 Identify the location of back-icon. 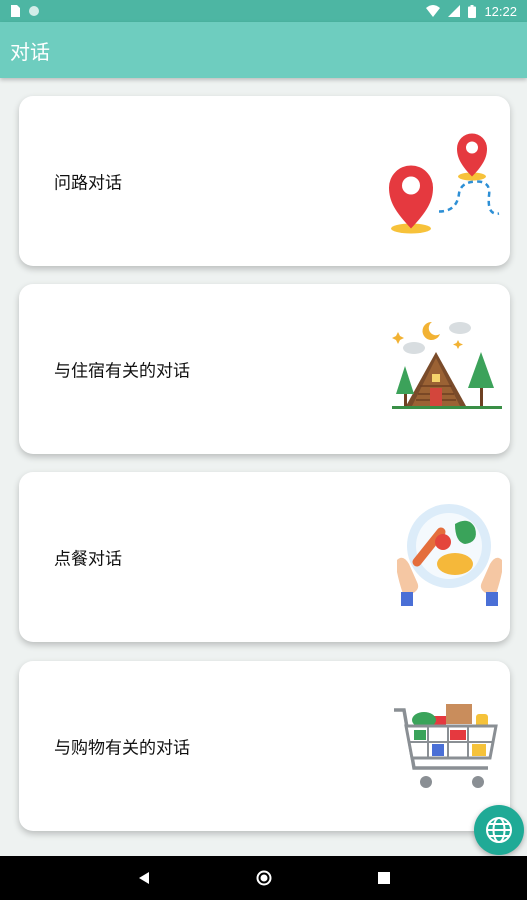
(143, 878).